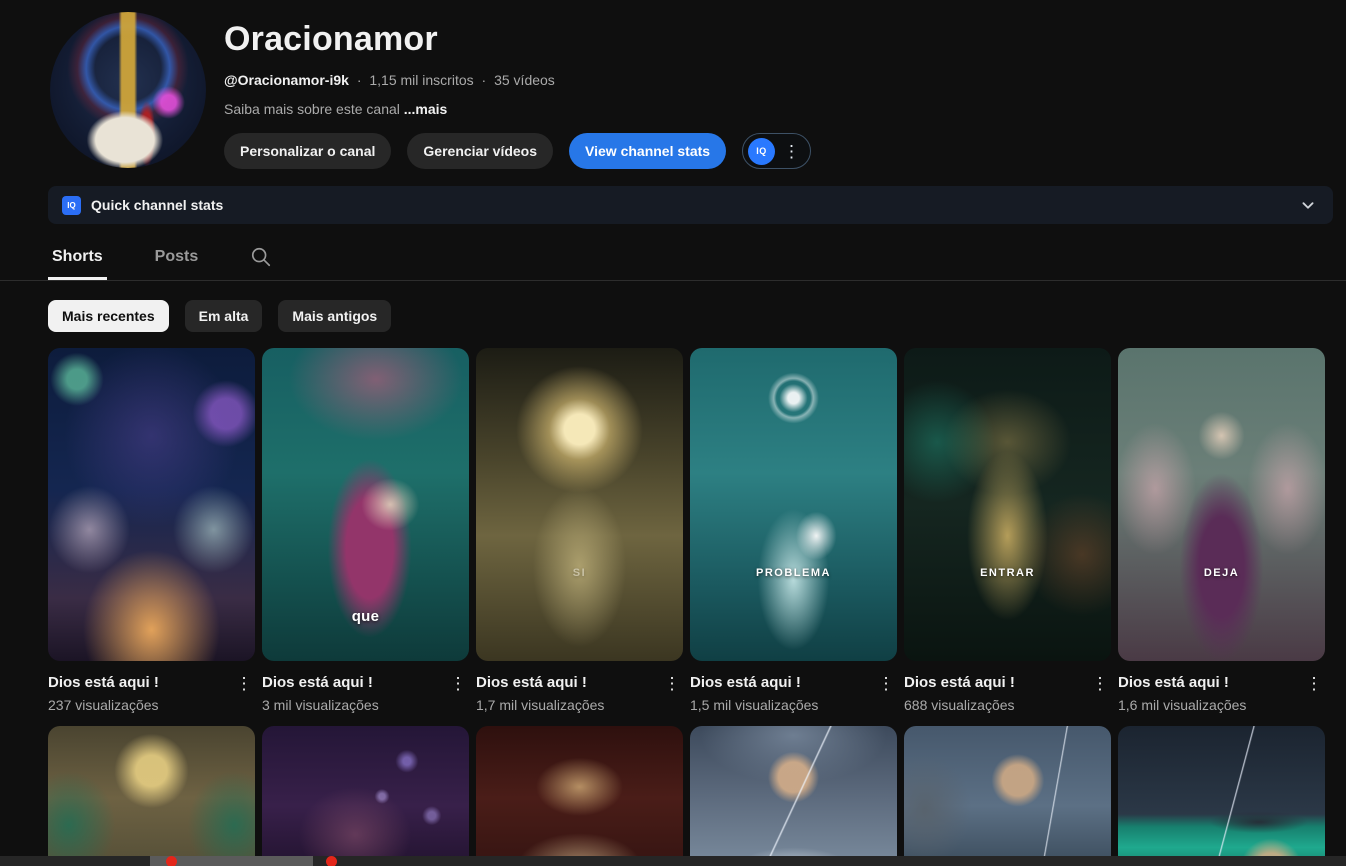 The height and width of the screenshot is (866, 1346). Describe the element at coordinates (157, 205) in the screenshot. I see `quick-stats-label: Quick channel stats` at that location.